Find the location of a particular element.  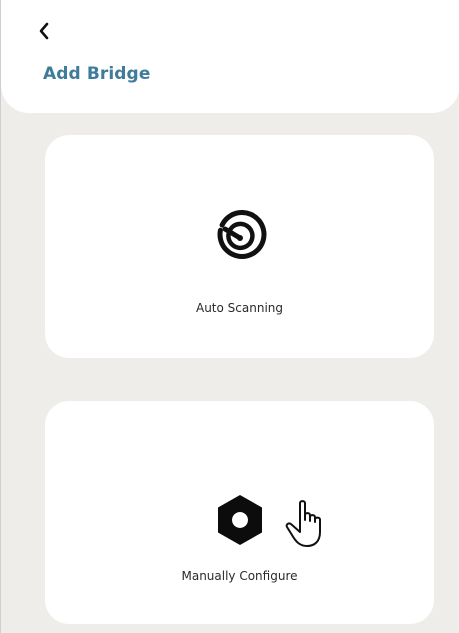

page-title: Add Bridge is located at coordinates (97, 74).